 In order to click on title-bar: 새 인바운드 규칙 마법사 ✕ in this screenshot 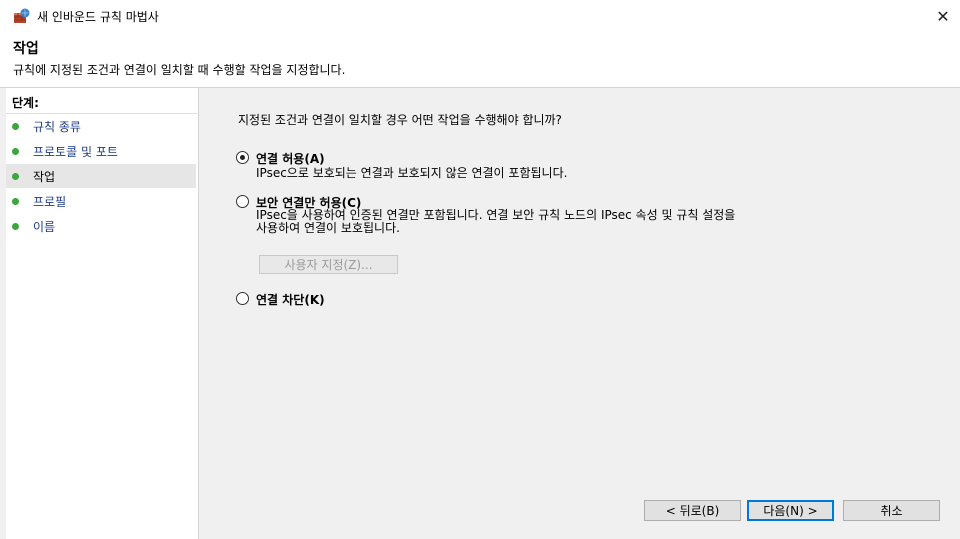, I will do `click(480, 16)`.